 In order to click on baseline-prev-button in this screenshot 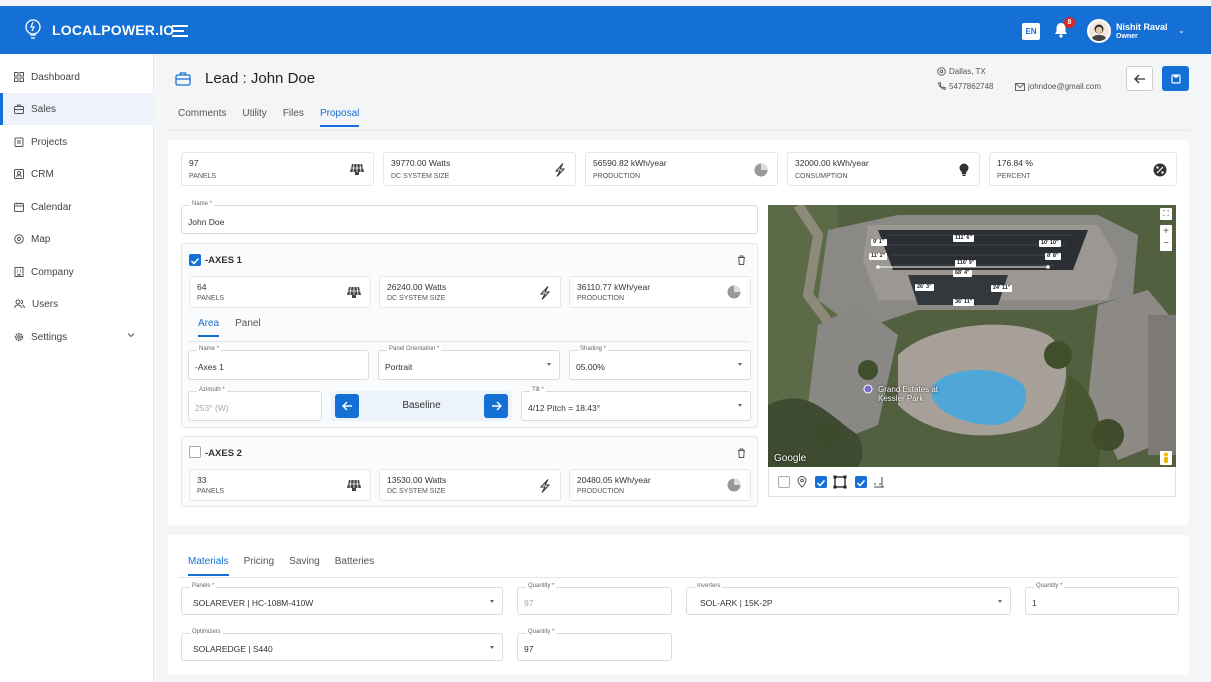, I will do `click(347, 406)`.